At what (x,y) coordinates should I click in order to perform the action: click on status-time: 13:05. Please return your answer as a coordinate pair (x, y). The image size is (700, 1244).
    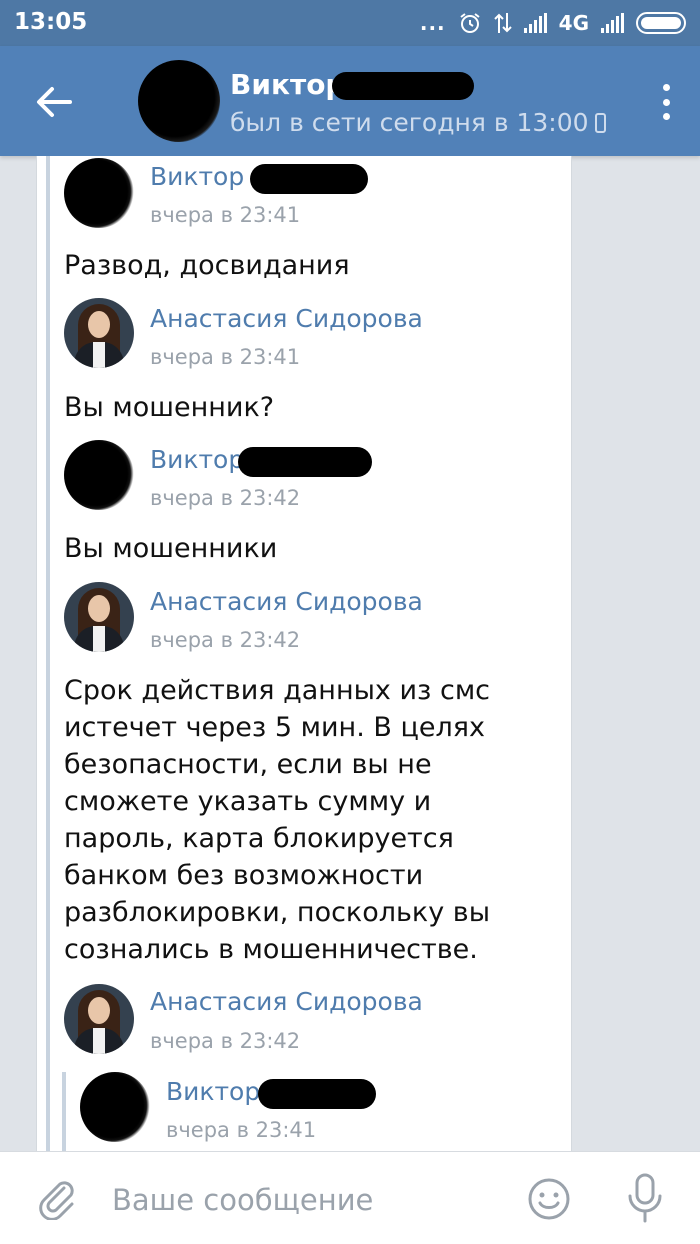
    Looking at the image, I should click on (51, 22).